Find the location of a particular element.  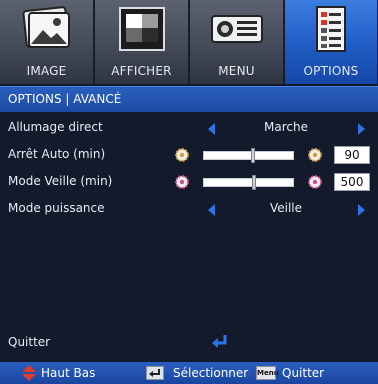

up-down-arrow-icon is located at coordinates (29, 373).